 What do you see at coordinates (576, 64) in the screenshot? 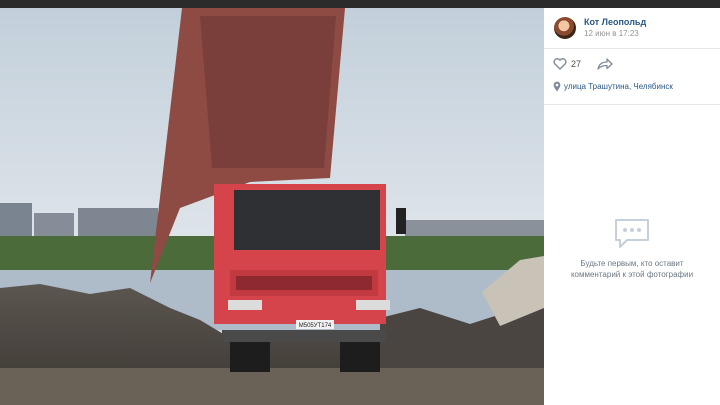
I see `like-count: 27` at bounding box center [576, 64].